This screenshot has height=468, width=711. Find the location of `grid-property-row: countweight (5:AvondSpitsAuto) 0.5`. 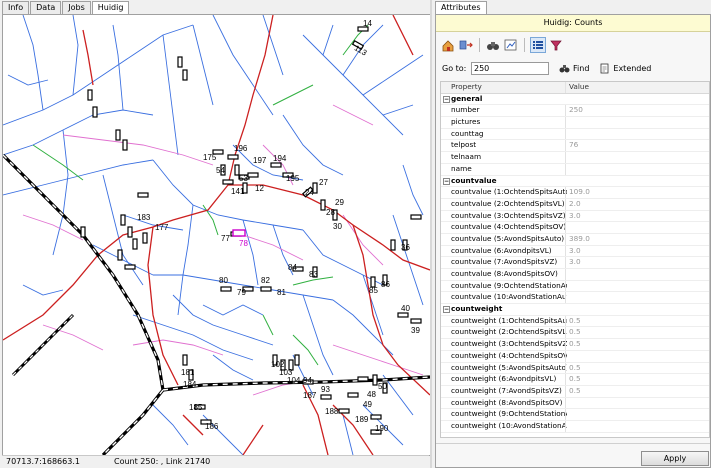

grid-property-row: countweight (5:AvondSpitsAuto) 0.5 is located at coordinates (575, 368).